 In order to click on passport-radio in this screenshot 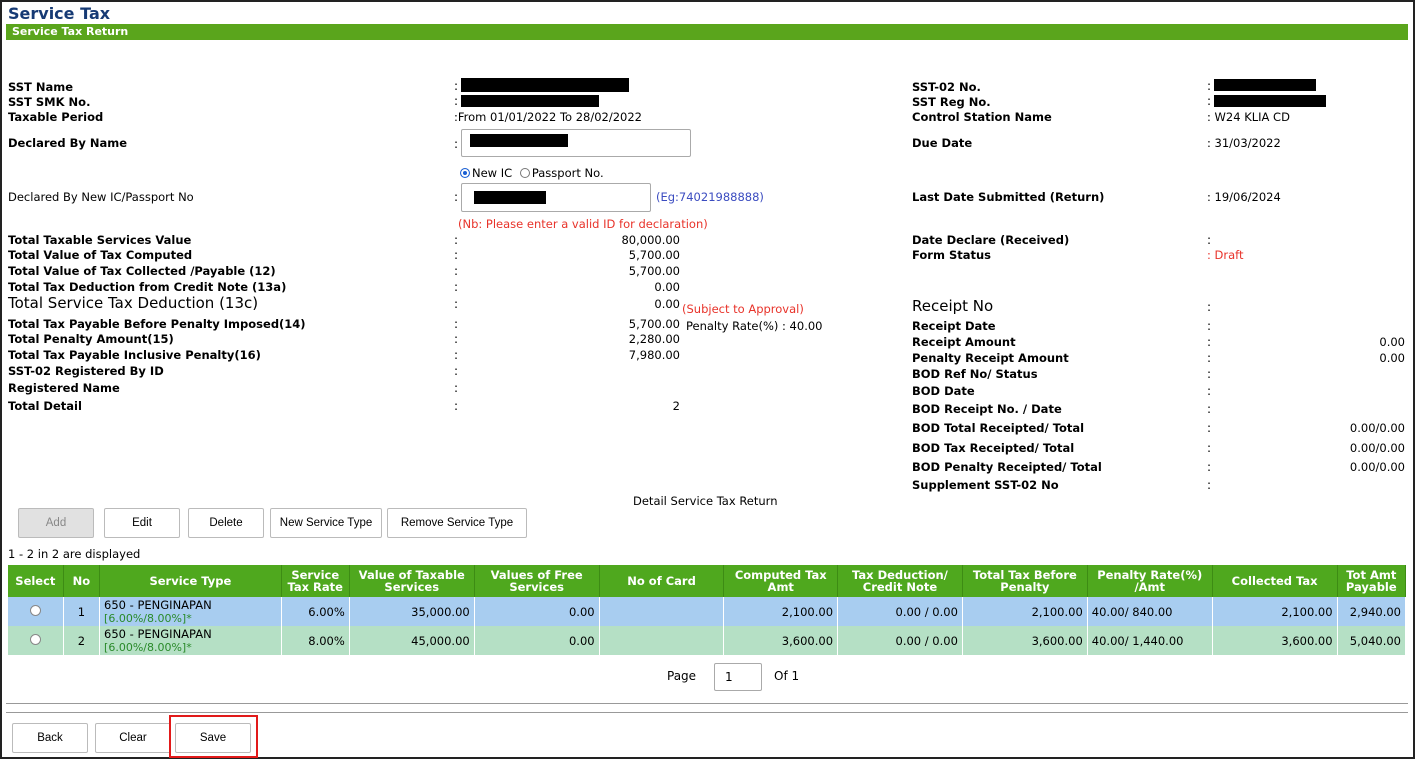, I will do `click(524, 173)`.